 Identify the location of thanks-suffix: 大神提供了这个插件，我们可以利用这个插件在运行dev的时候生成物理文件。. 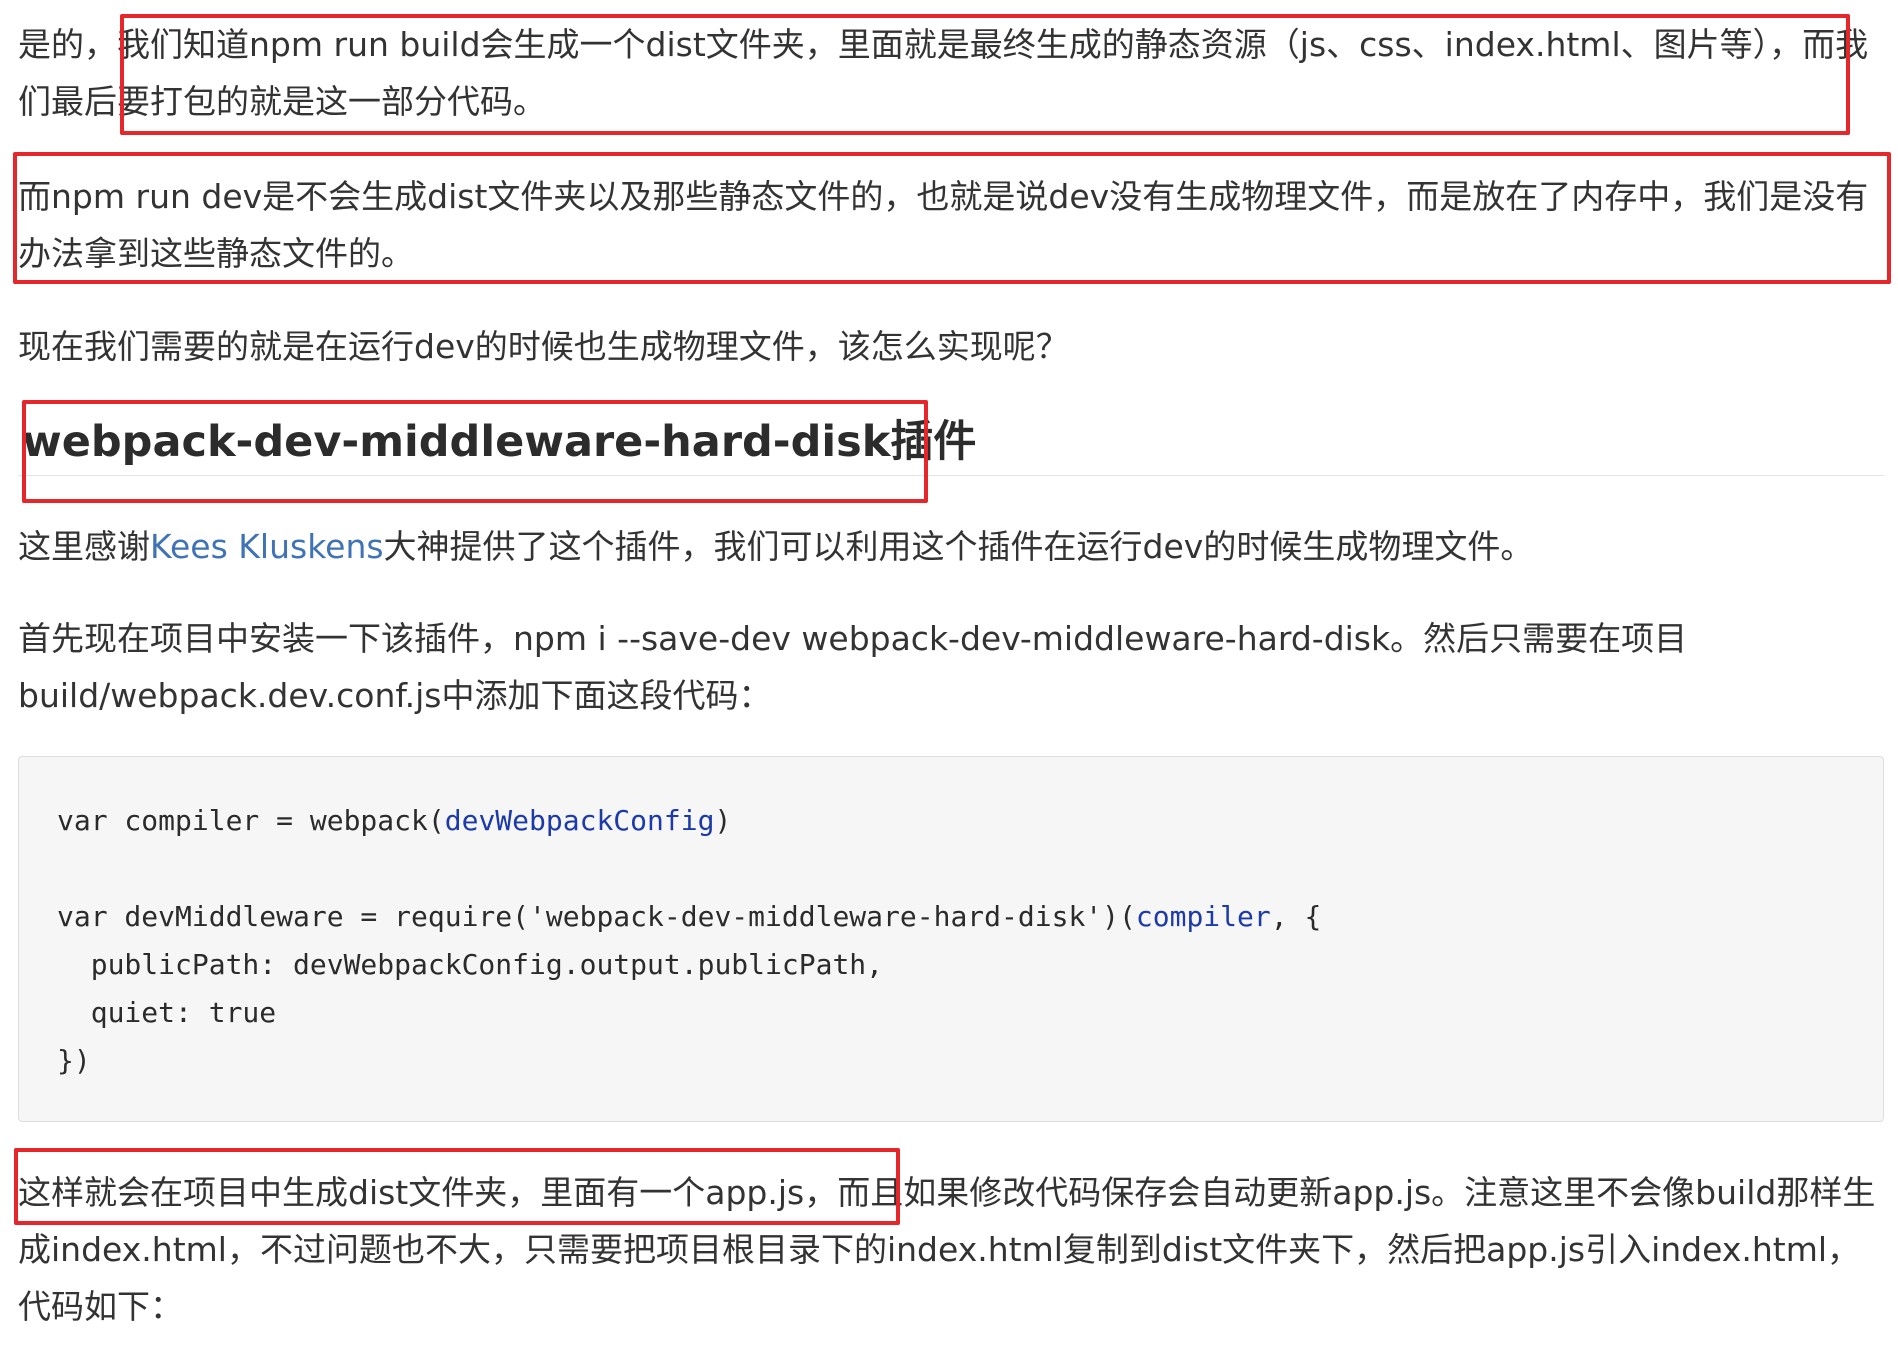
(958, 546).